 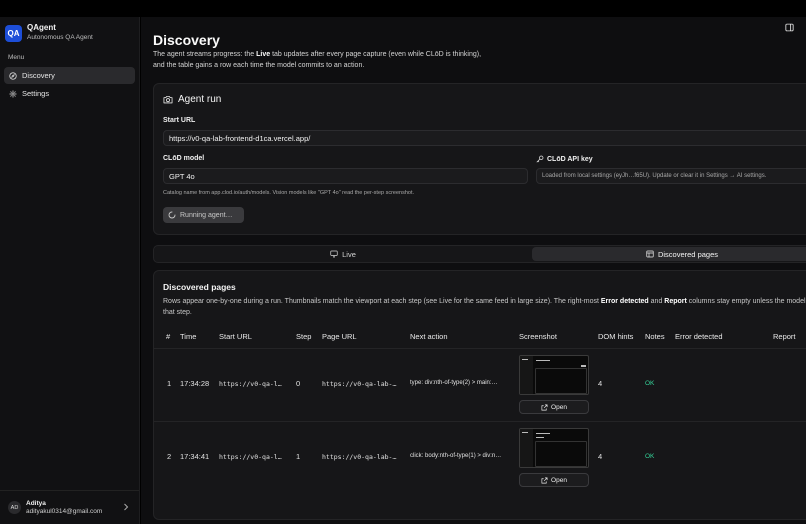 What do you see at coordinates (179, 120) in the screenshot?
I see `start-url-label: Start URL` at bounding box center [179, 120].